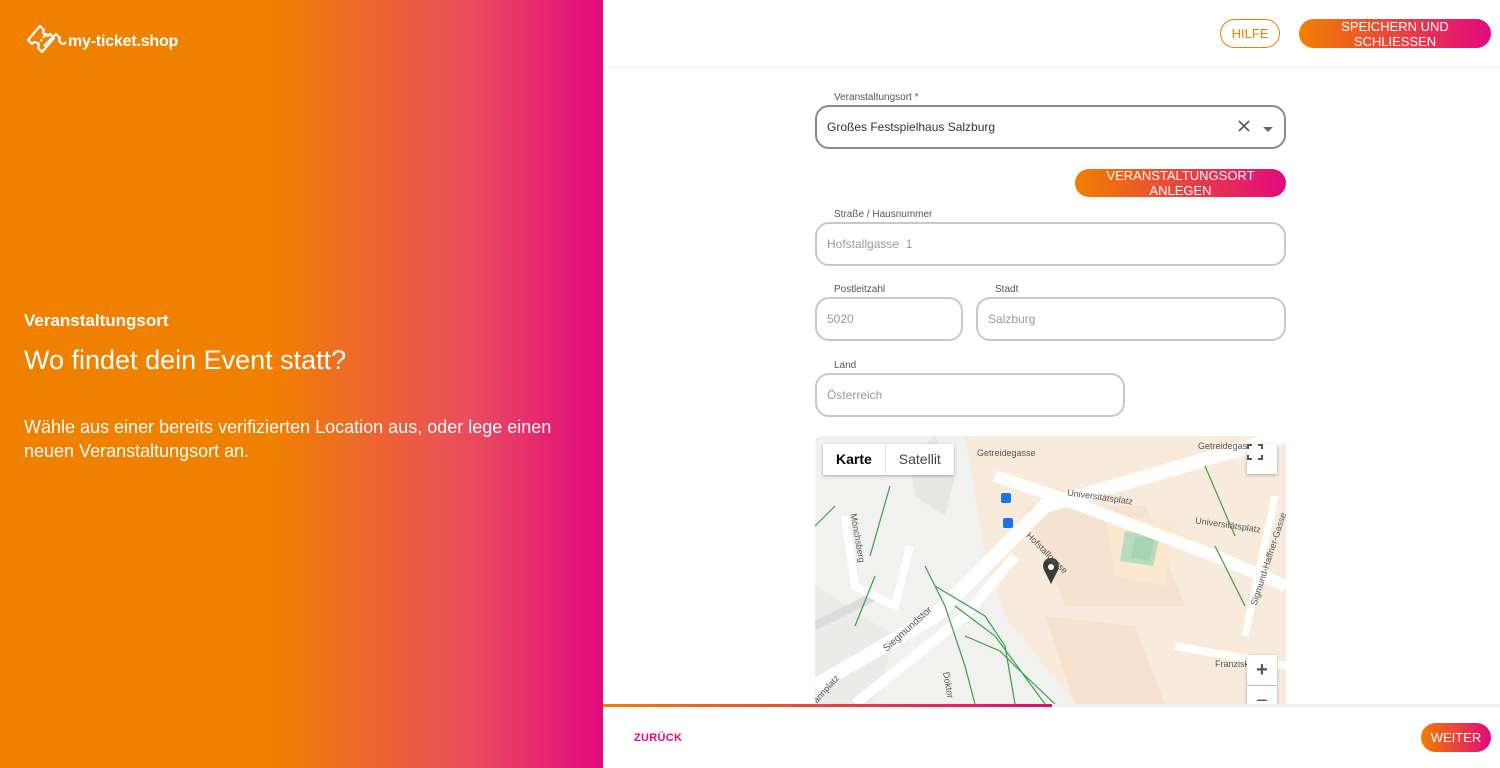 The height and width of the screenshot is (768, 1500). I want to click on country-input, so click(970, 395).